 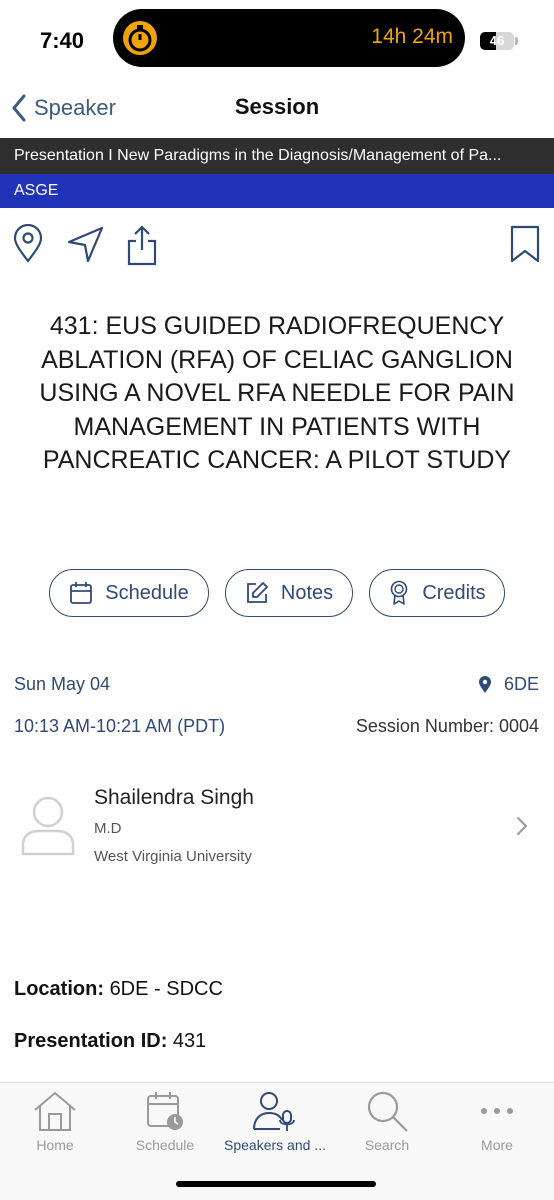 What do you see at coordinates (48, 825) in the screenshot?
I see `avatar-placeholder-icon` at bounding box center [48, 825].